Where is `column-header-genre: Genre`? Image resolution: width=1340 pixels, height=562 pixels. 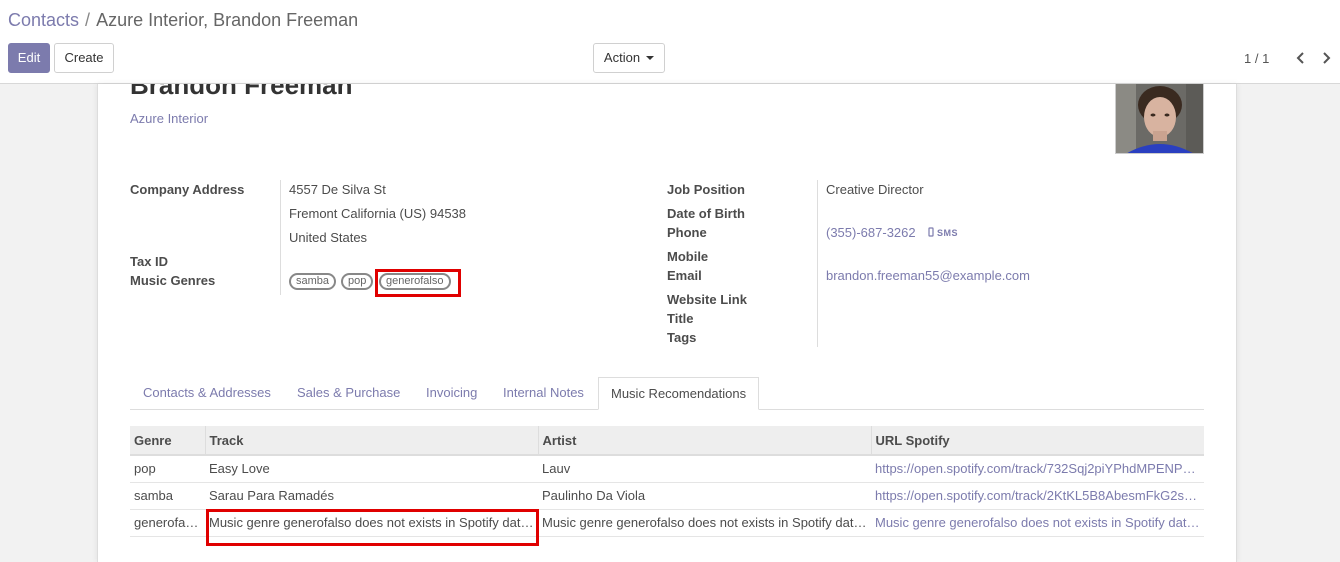
column-header-genre: Genre is located at coordinates (167, 441).